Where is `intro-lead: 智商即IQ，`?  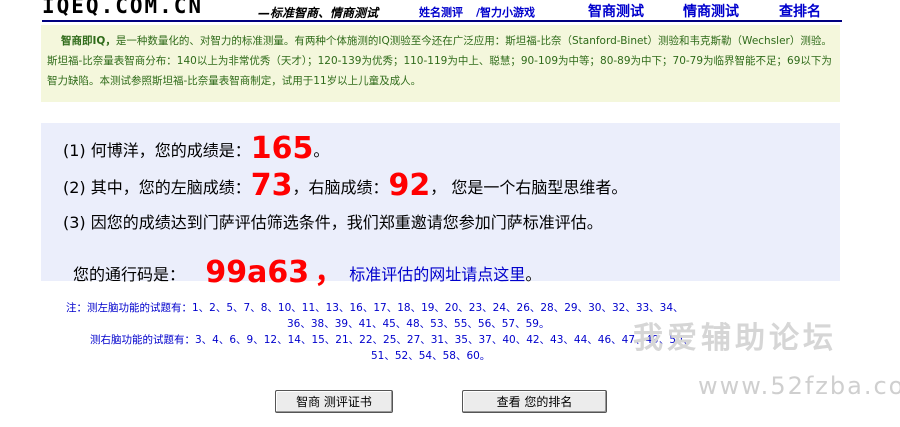 intro-lead: 智商即IQ， is located at coordinates (88, 41).